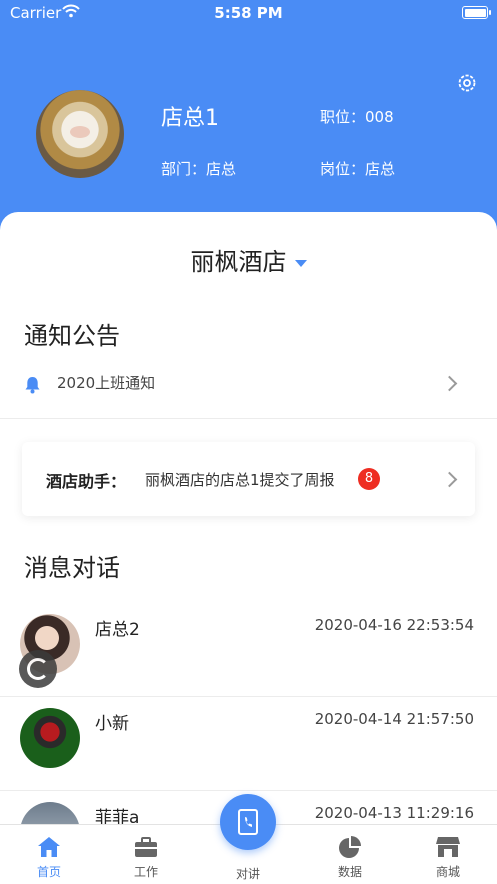 This screenshot has height=884, width=497. What do you see at coordinates (467, 83) in the screenshot?
I see `gear-icon` at bounding box center [467, 83].